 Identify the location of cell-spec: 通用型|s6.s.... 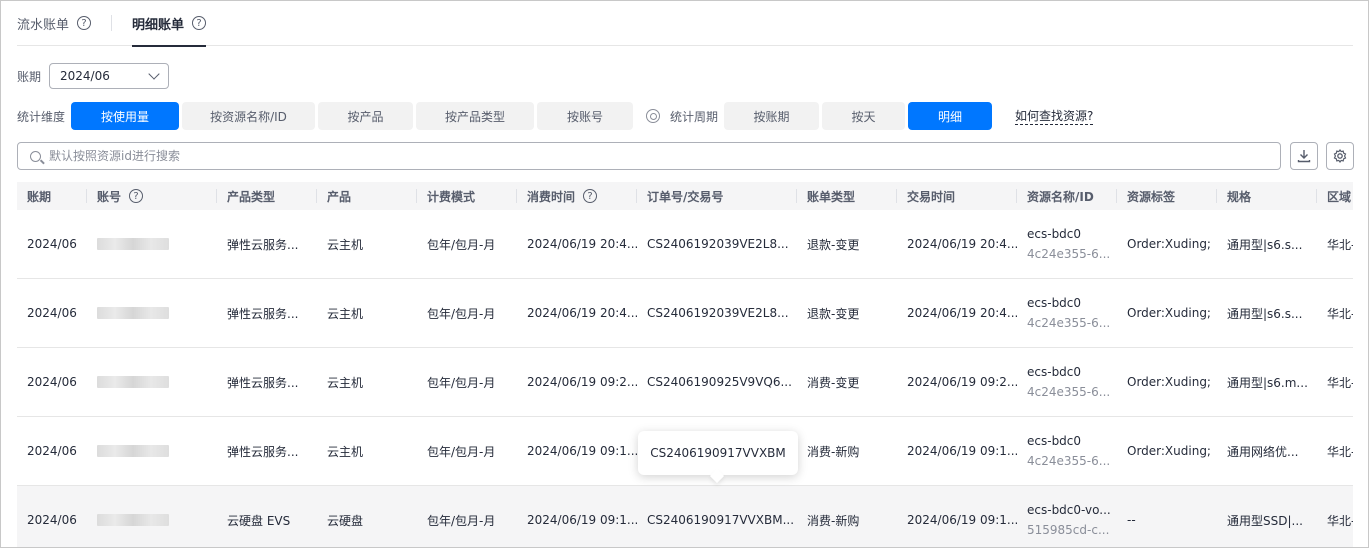
(1265, 313).